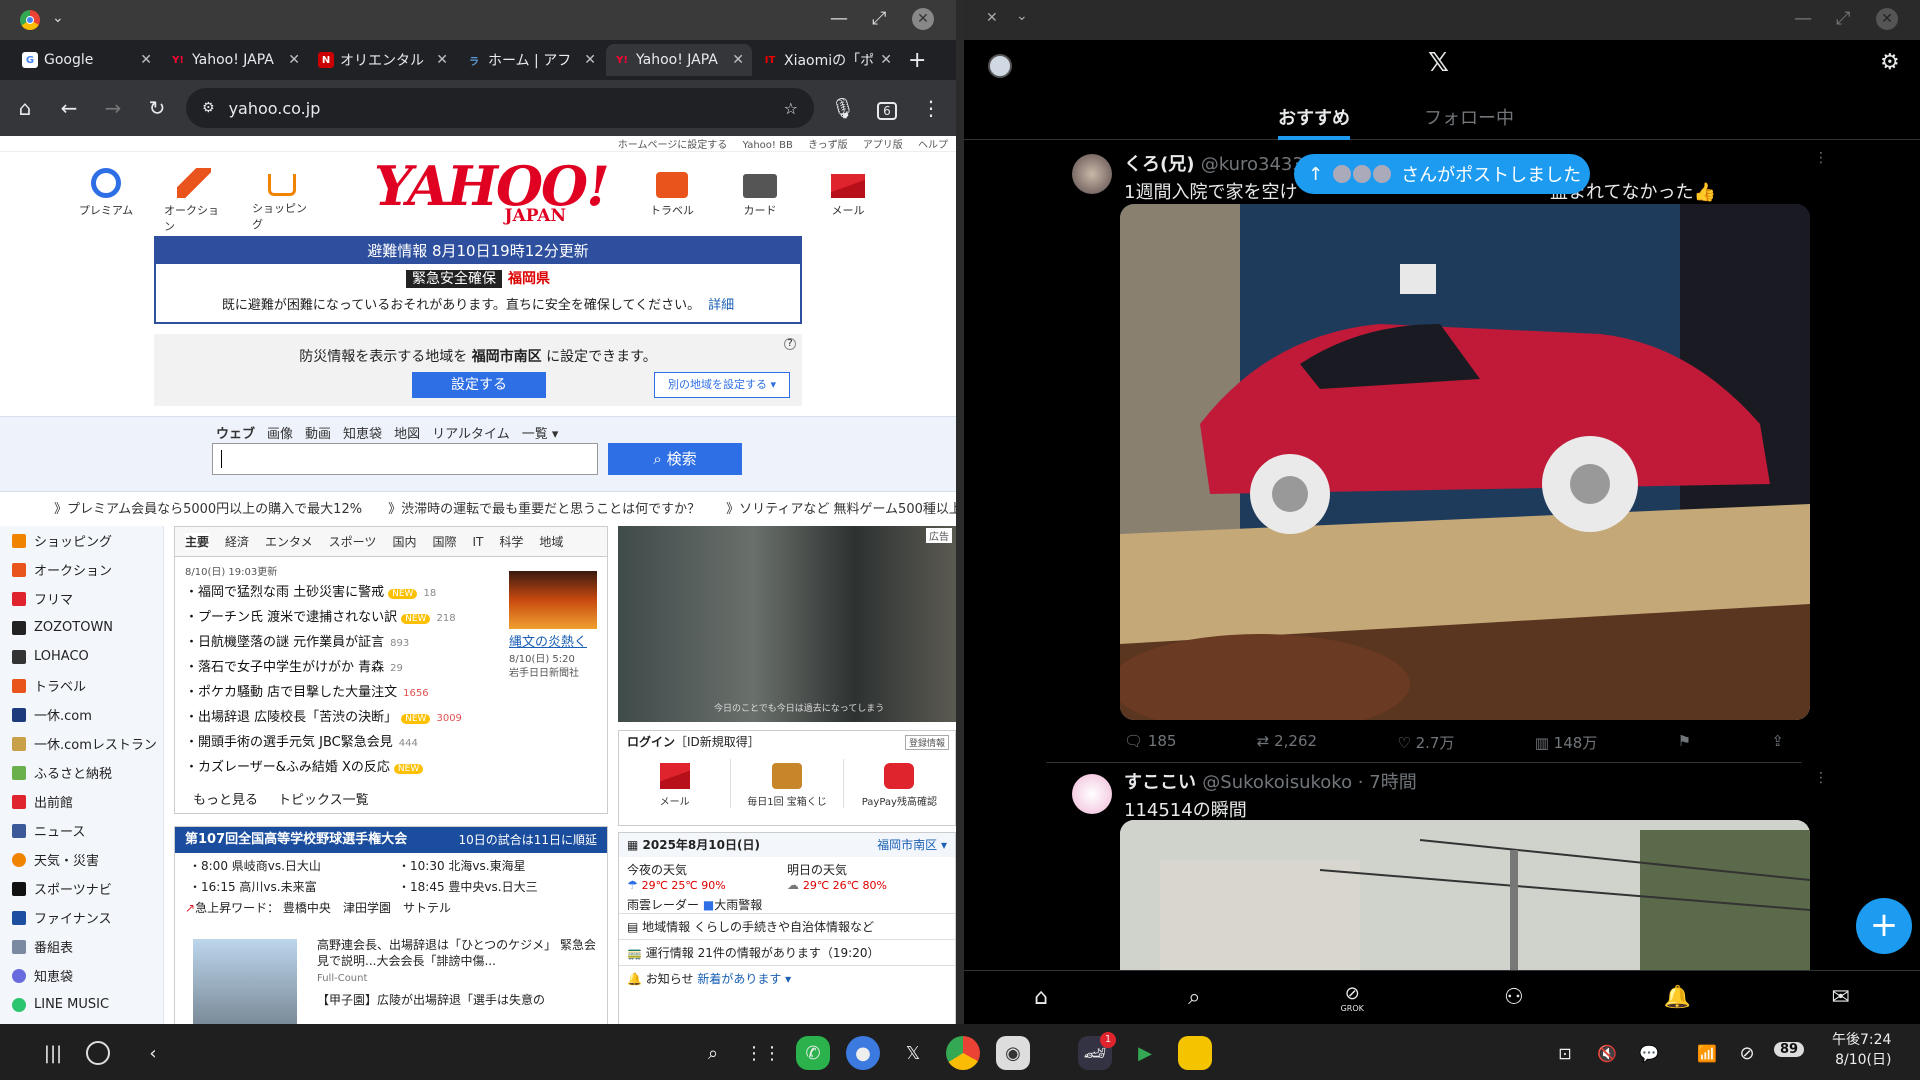 The width and height of the screenshot is (1920, 1080). What do you see at coordinates (721, 305) in the screenshot?
I see `alert-detail-link: 詳細` at bounding box center [721, 305].